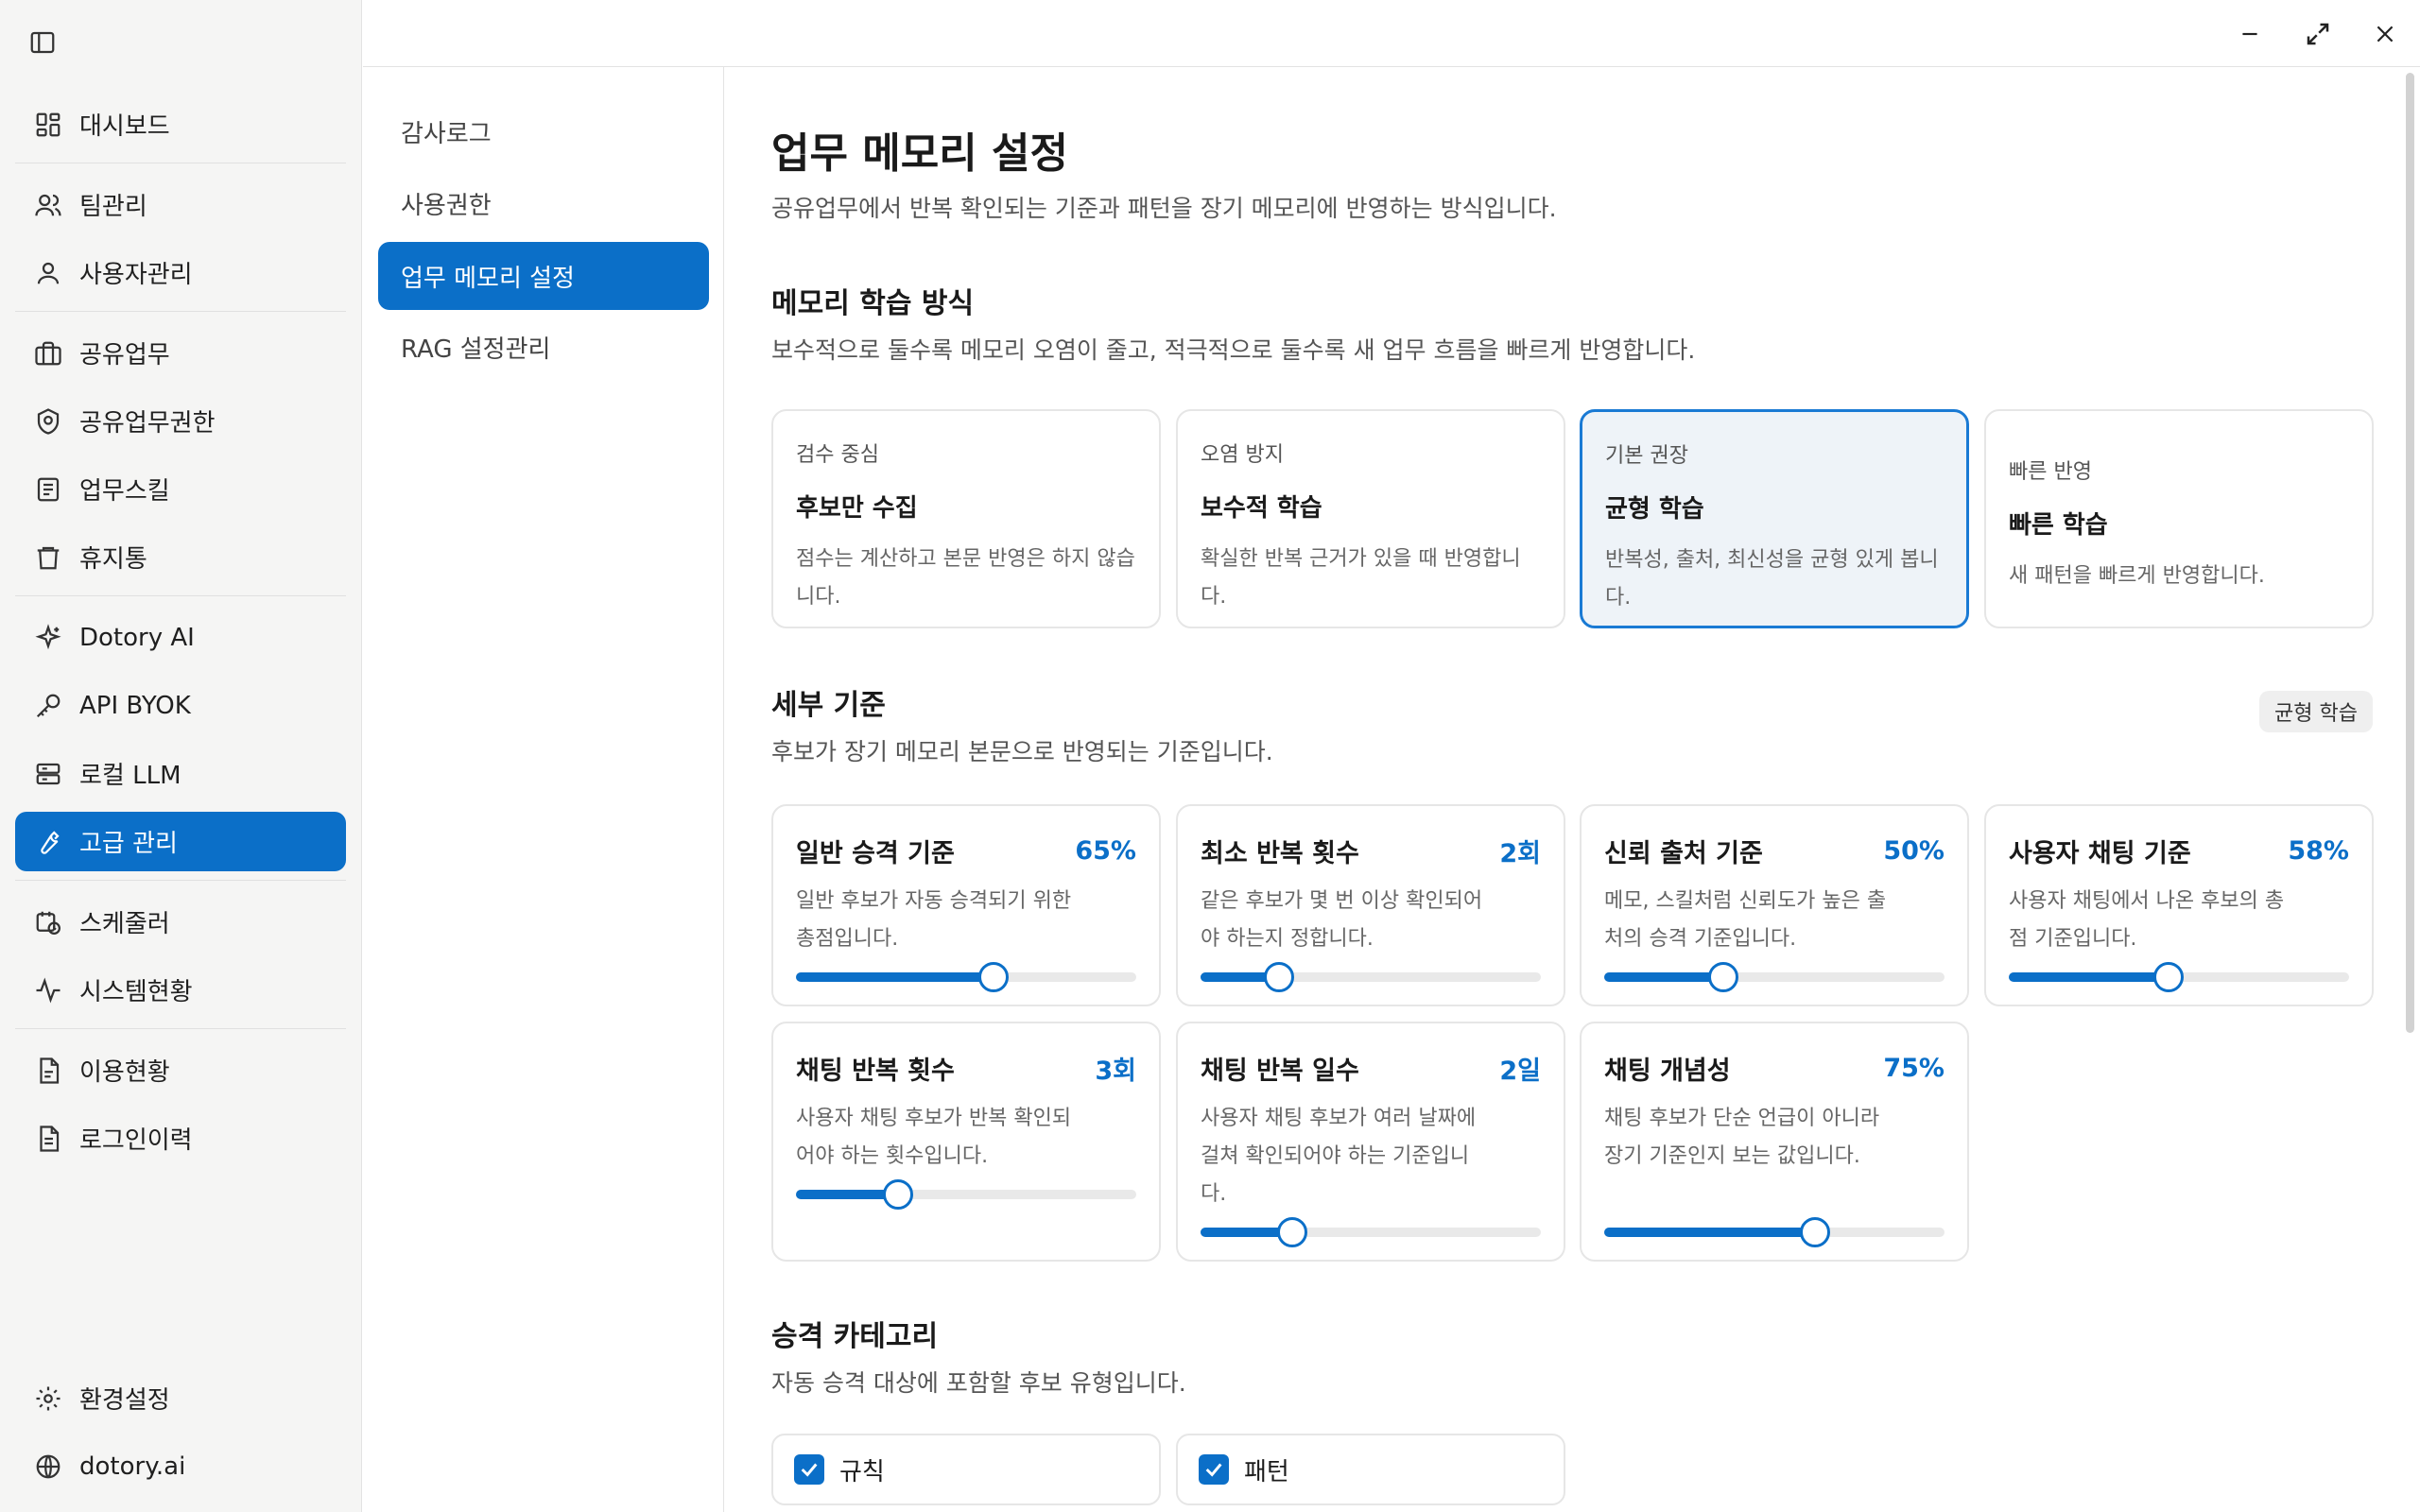 This screenshot has height=1512, width=2420. I want to click on submenu-item-permissions: 사용권한, so click(543, 203).